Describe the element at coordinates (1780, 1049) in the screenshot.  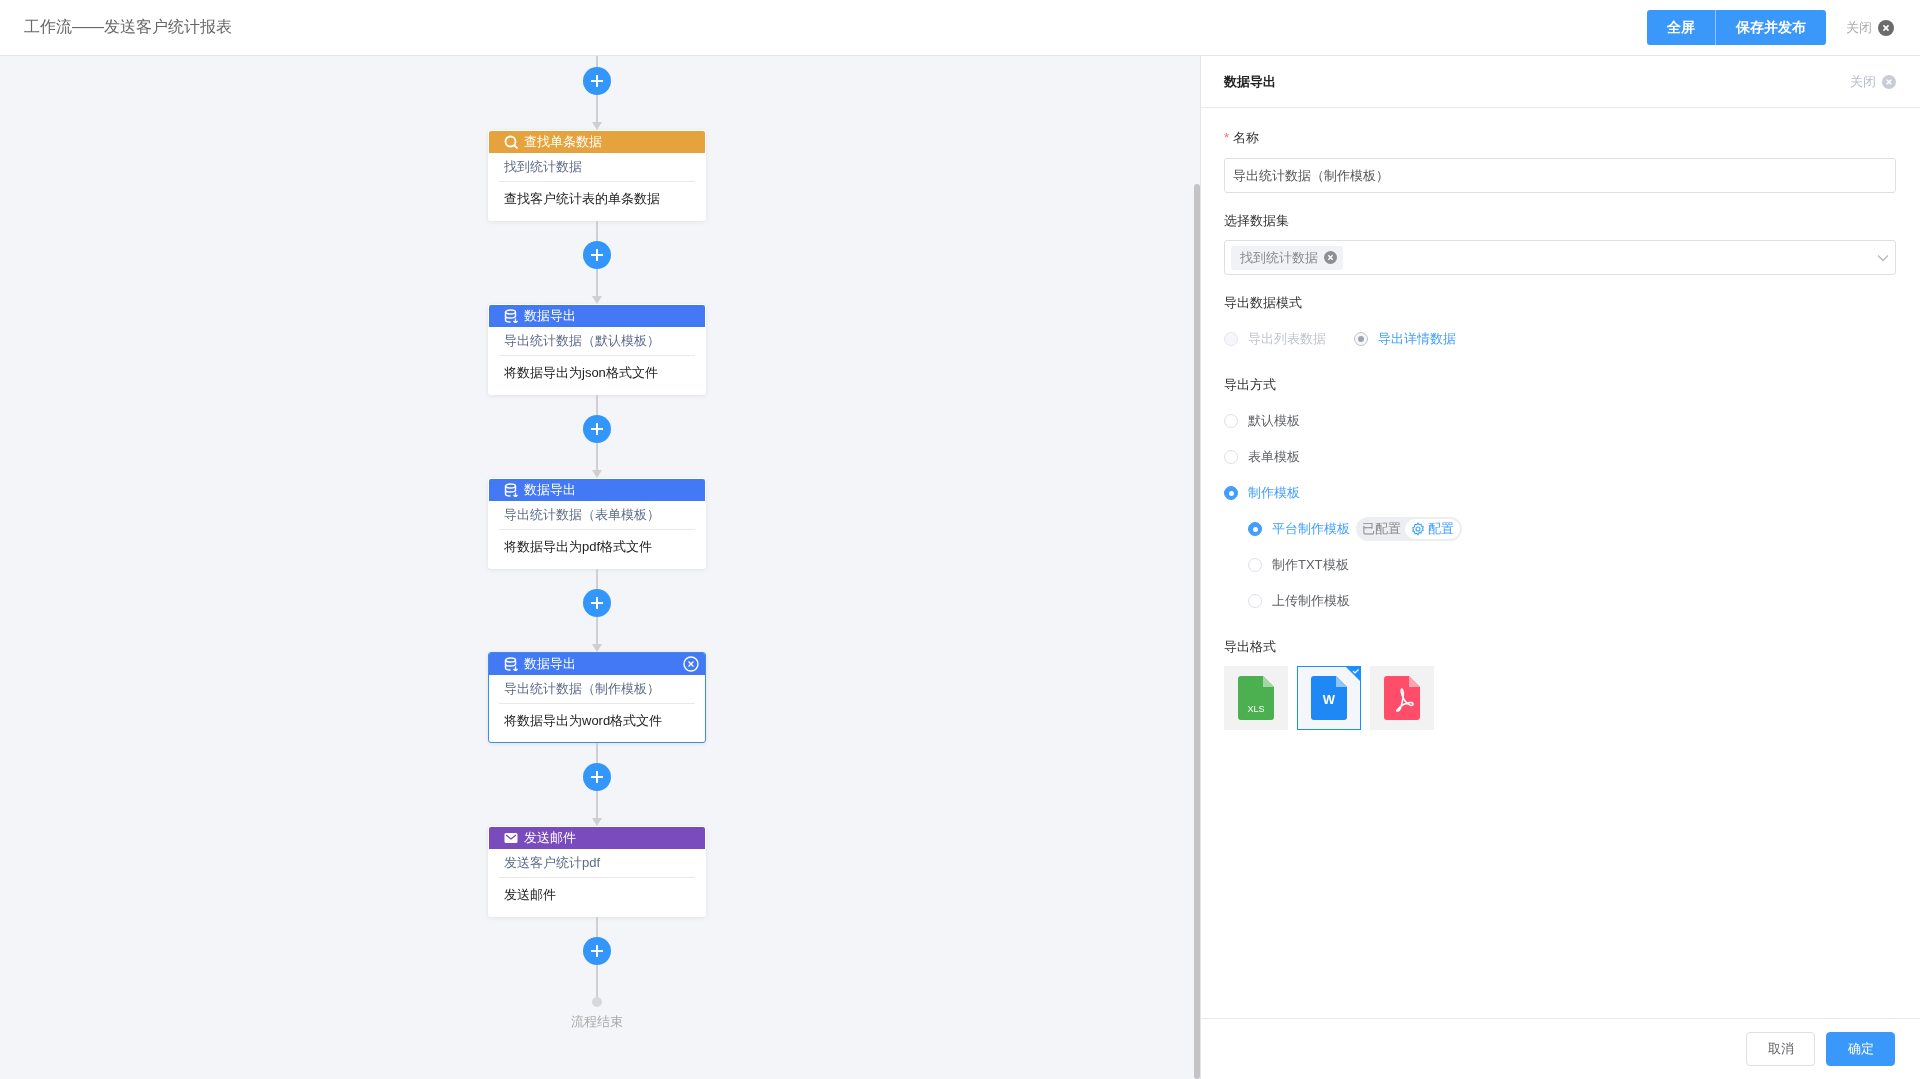
I see `cancel-button: 取消` at that location.